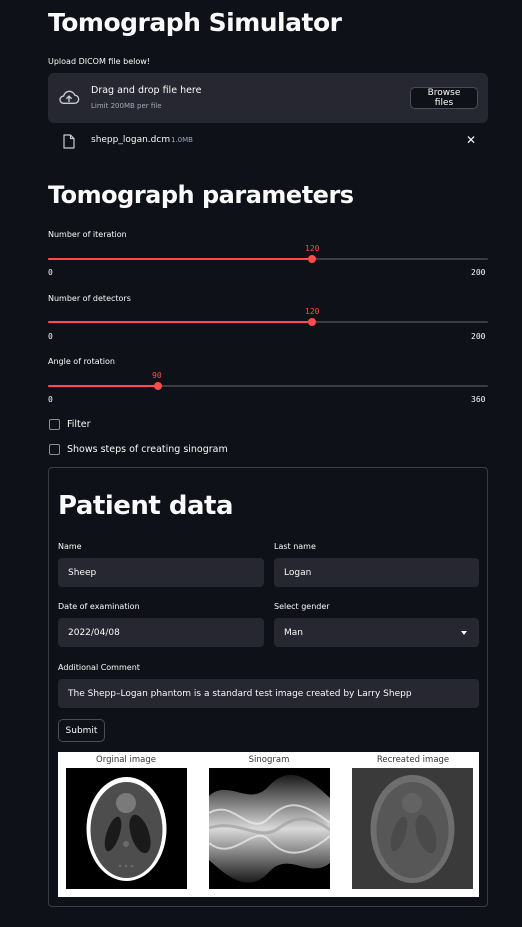  What do you see at coordinates (444, 98) in the screenshot?
I see `browse-files-button: Browse files` at bounding box center [444, 98].